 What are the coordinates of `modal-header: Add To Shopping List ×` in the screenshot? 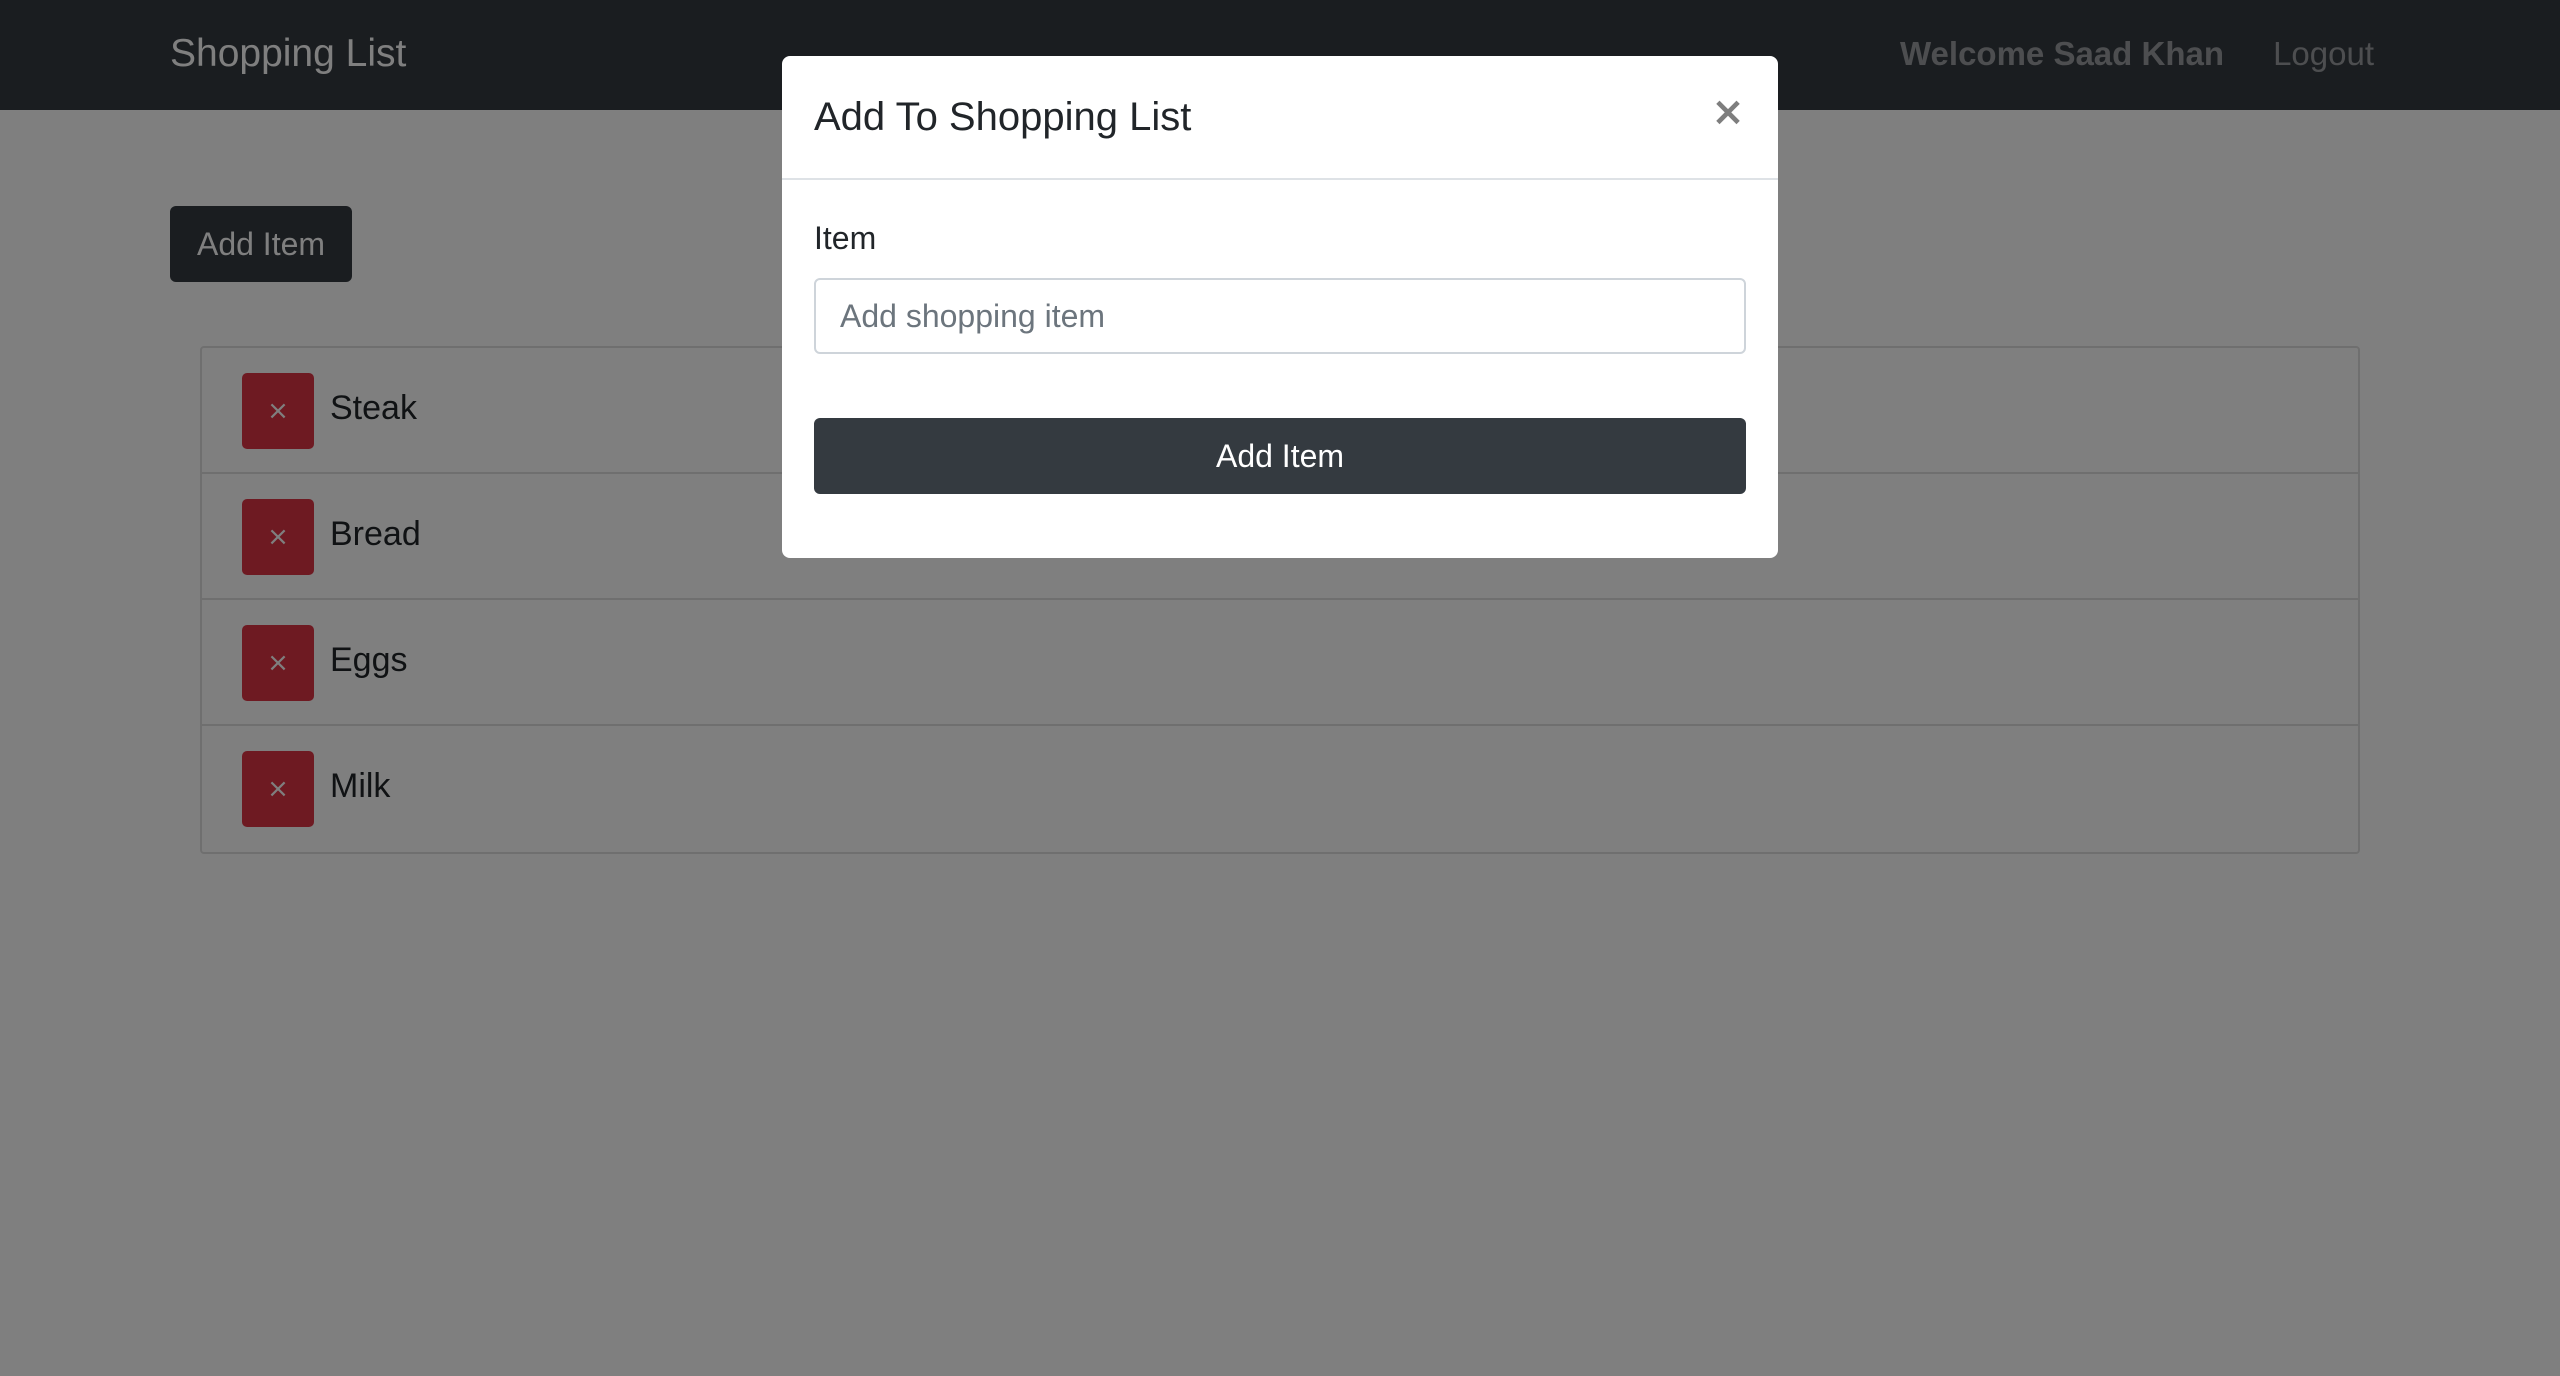 It's located at (1280, 118).